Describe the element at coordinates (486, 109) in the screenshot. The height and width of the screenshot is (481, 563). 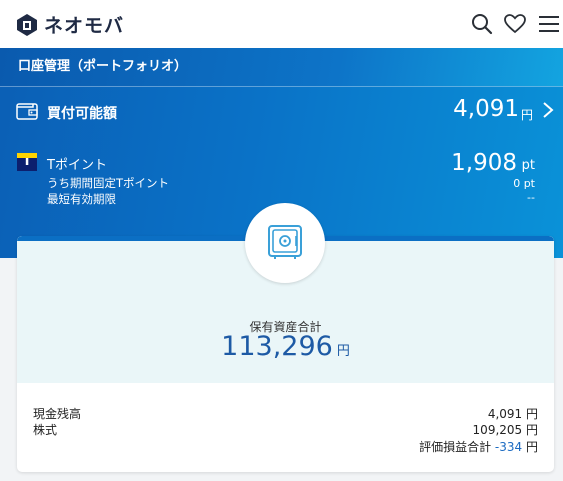
I see `buying-power-value: 4,091` at that location.